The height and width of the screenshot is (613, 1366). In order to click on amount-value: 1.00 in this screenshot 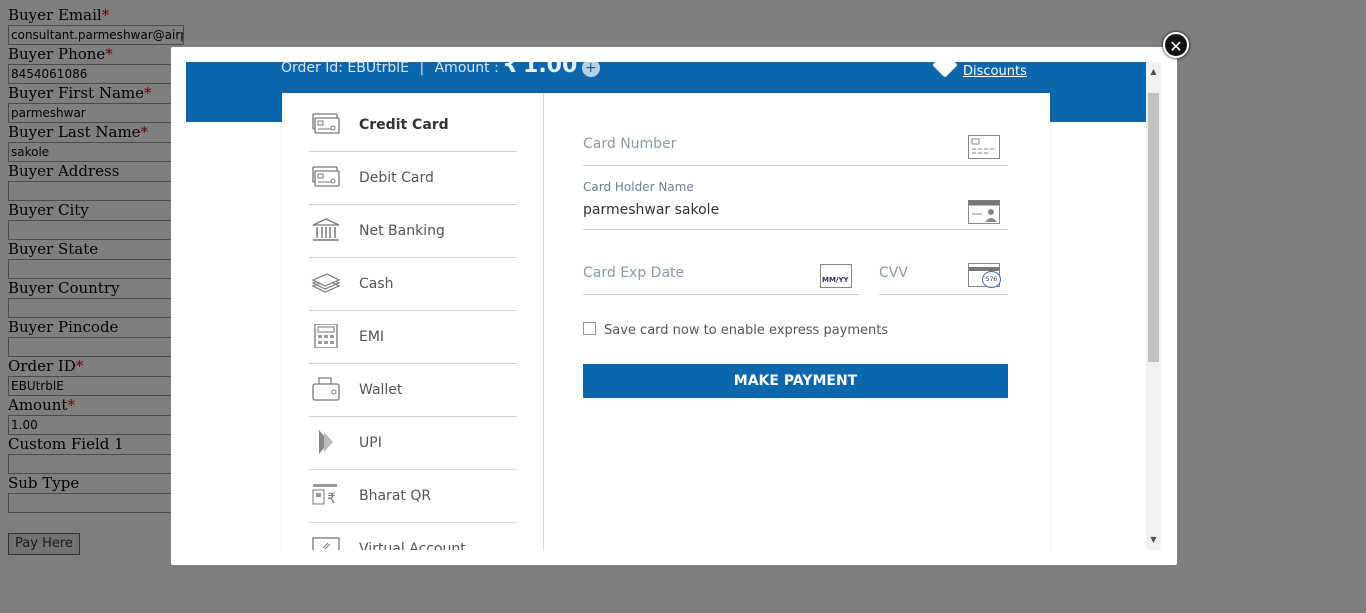, I will do `click(550, 70)`.